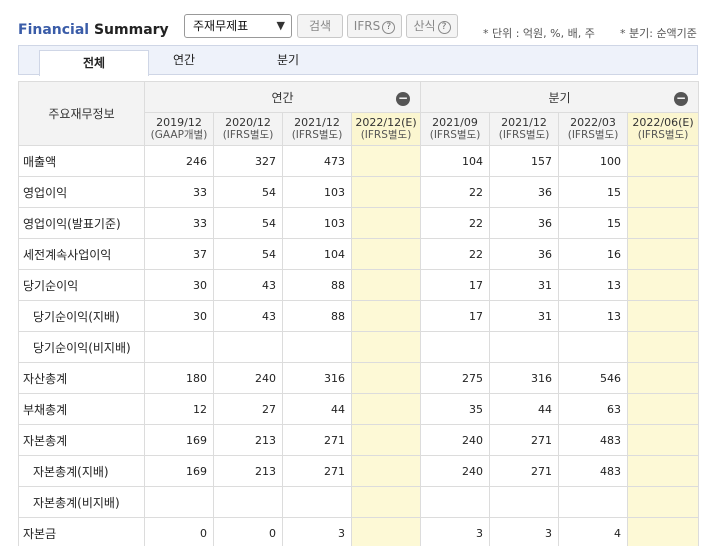  What do you see at coordinates (593, 531) in the screenshot?
I see `table-cell: 4` at bounding box center [593, 531].